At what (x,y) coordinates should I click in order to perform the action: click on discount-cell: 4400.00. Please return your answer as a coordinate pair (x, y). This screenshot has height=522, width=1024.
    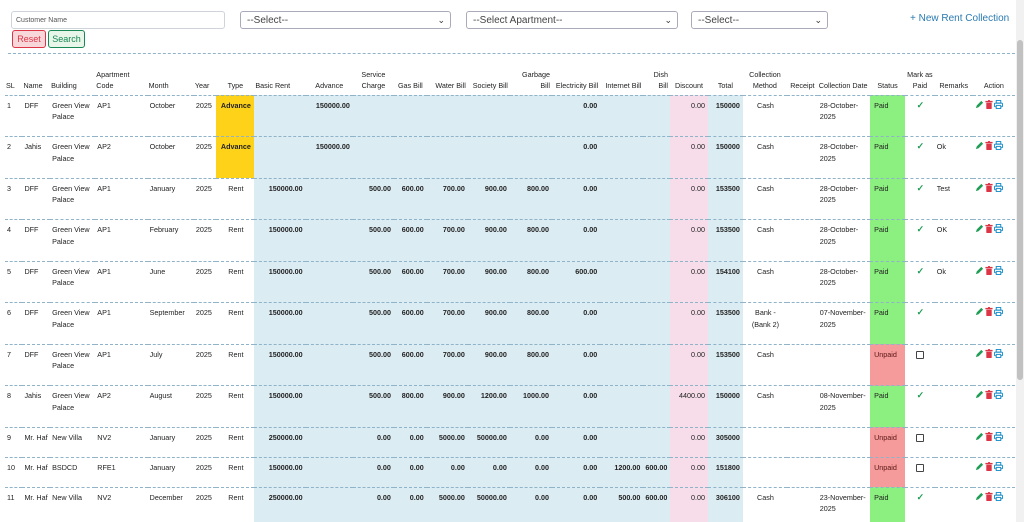
    Looking at the image, I should click on (689, 406).